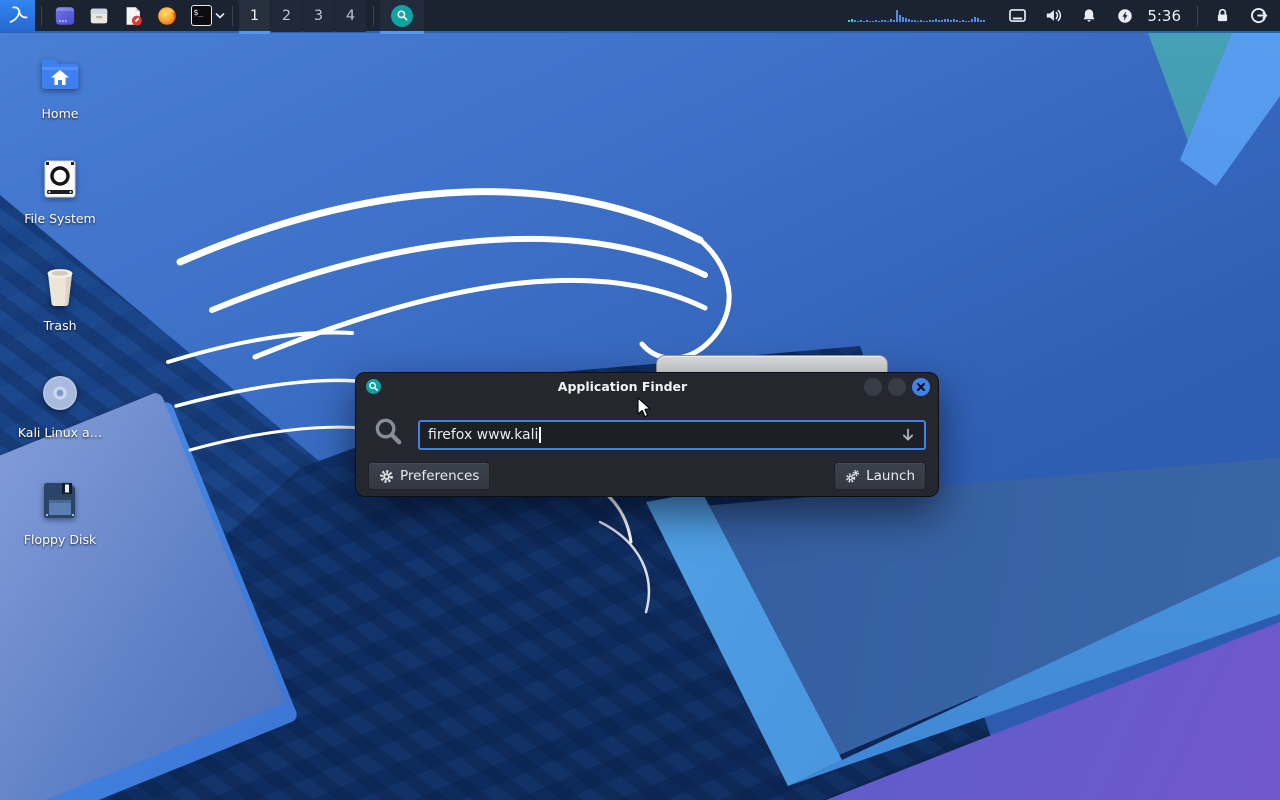 Image resolution: width=1280 pixels, height=800 pixels. Describe the element at coordinates (220, 16) in the screenshot. I see `chevron-down-icon` at that location.